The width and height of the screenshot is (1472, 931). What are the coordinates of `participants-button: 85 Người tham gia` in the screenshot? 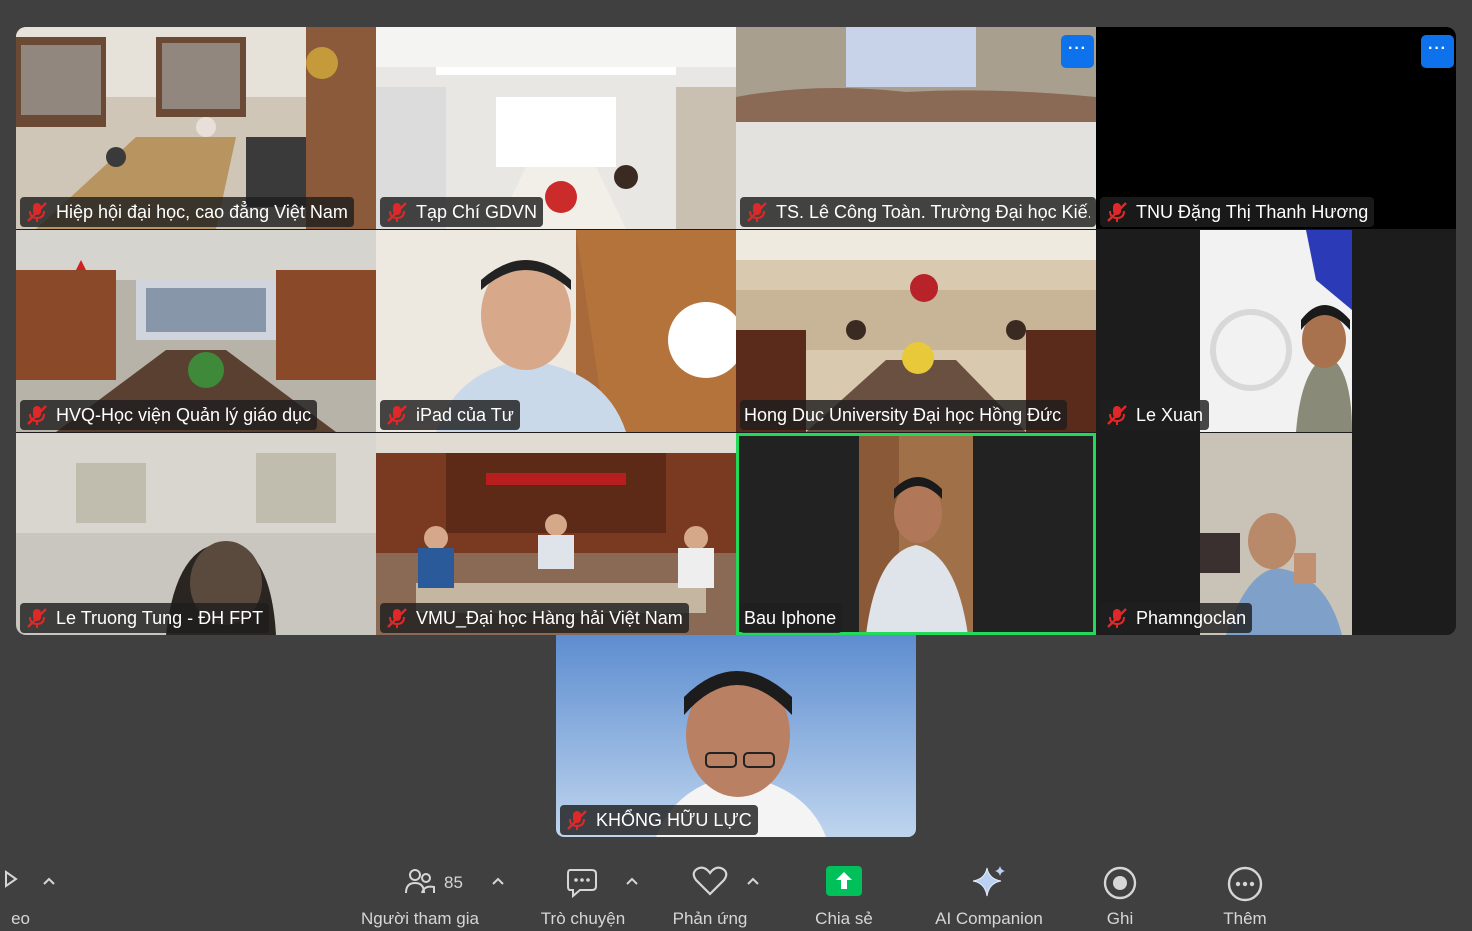 It's located at (420, 890).